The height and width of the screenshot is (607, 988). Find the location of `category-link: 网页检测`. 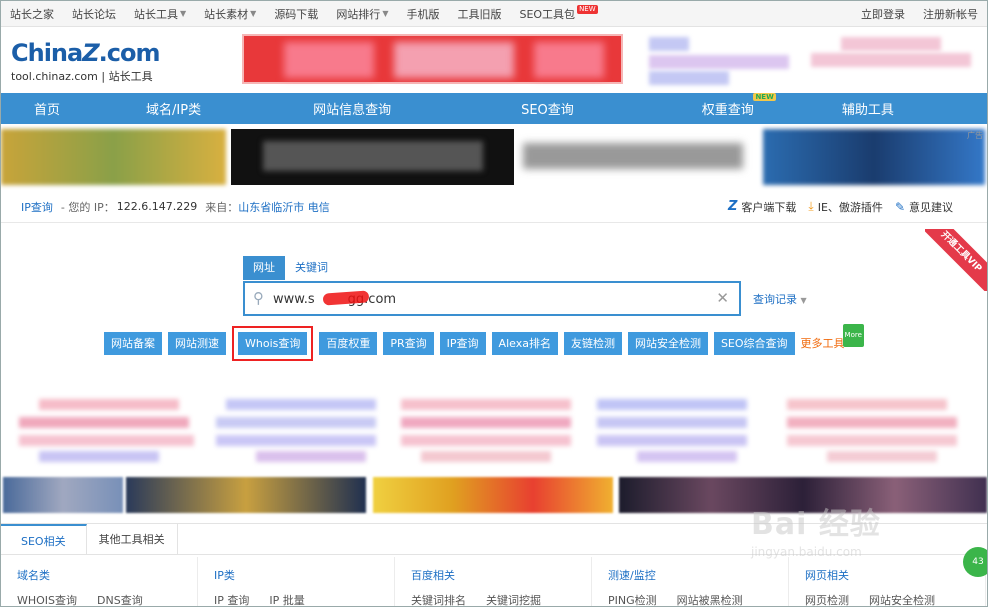

category-link: 网页检测 is located at coordinates (827, 599).